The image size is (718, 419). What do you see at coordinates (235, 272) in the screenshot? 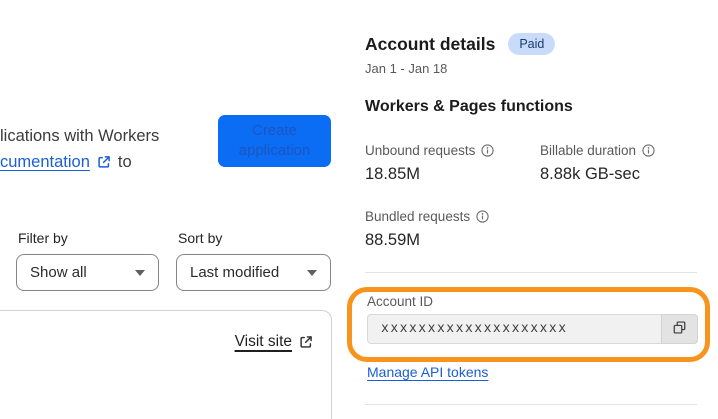
I see `sort-dropdown-value: Last modified` at bounding box center [235, 272].